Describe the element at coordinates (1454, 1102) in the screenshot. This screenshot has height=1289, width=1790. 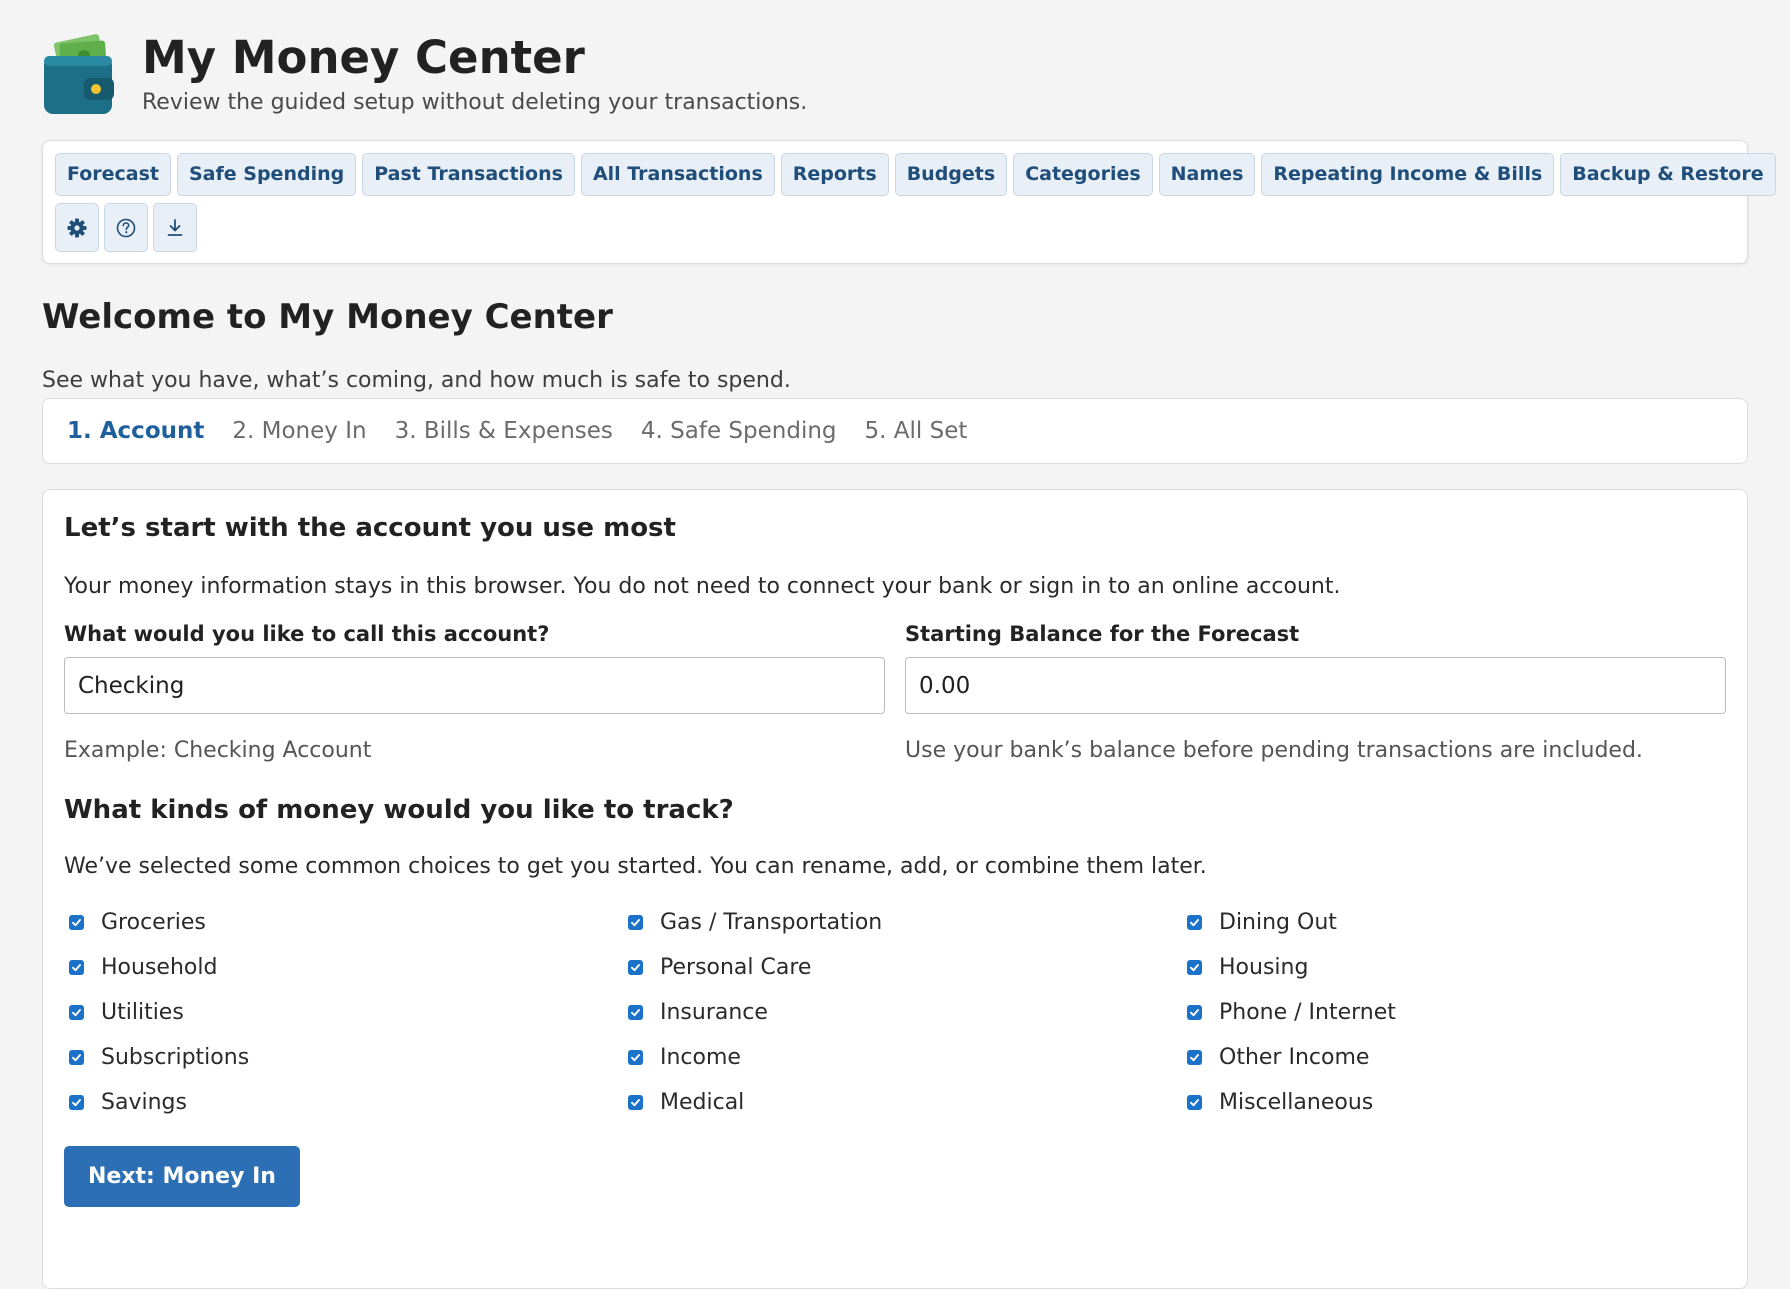
I see `category-miscellaneous: Miscellaneous` at that location.